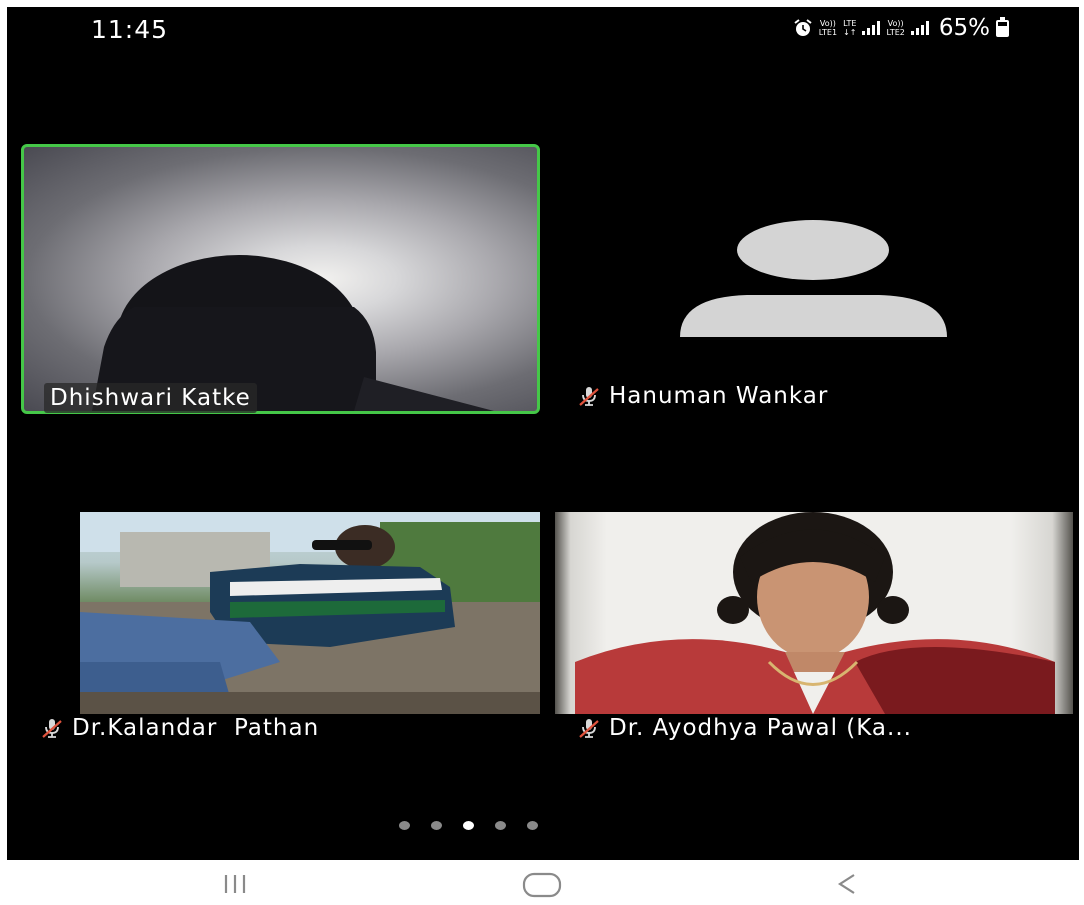 The image size is (1084, 905). Describe the element at coordinates (850, 28) in the screenshot. I see `lte-data-label: LTE ↓↑` at that location.